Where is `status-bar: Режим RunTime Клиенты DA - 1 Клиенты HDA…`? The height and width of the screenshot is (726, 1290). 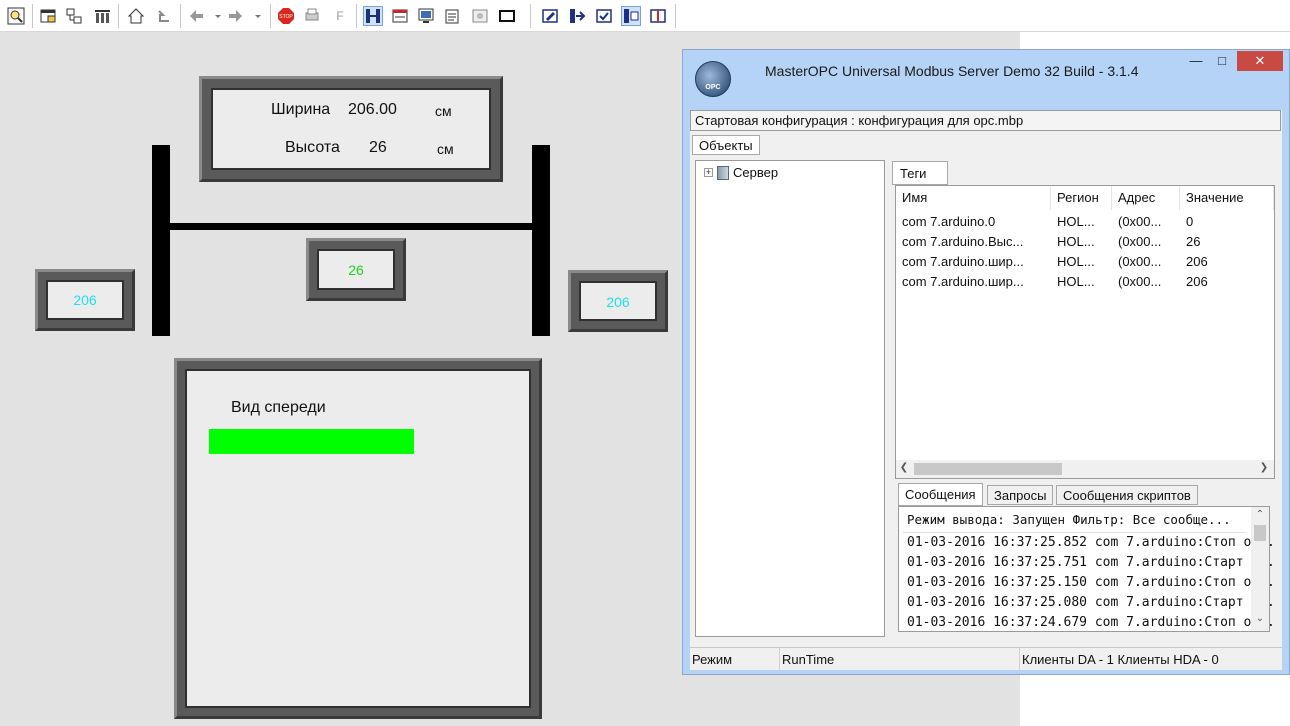
status-bar: Режим RunTime Клиенты DA - 1 Клиенты HDA… is located at coordinates (986, 659).